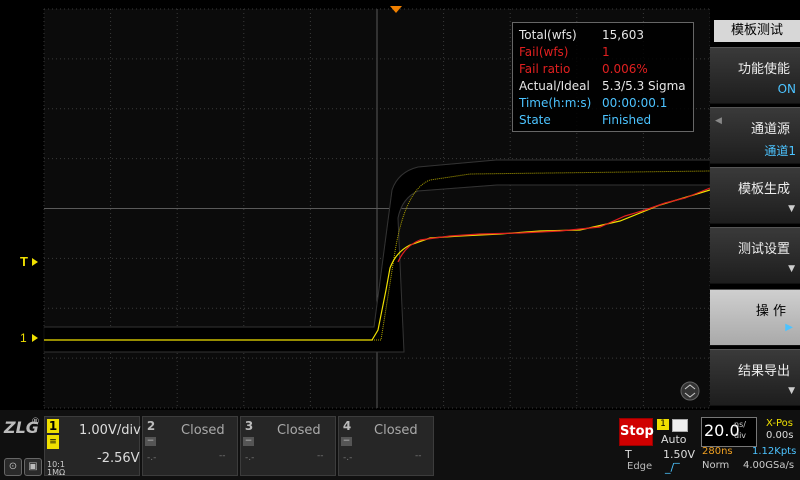 Image resolution: width=800 pixels, height=480 pixels. Describe the element at coordinates (779, 423) in the screenshot. I see `x-position-label: X-Pos` at that location.